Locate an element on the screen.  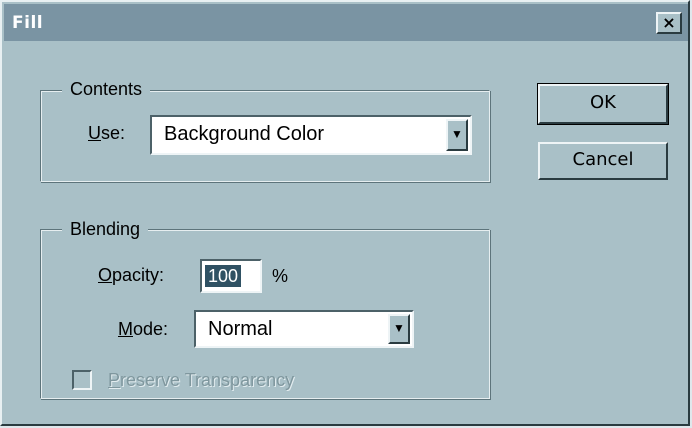
use-select: Background Color ▼ is located at coordinates (311, 135).